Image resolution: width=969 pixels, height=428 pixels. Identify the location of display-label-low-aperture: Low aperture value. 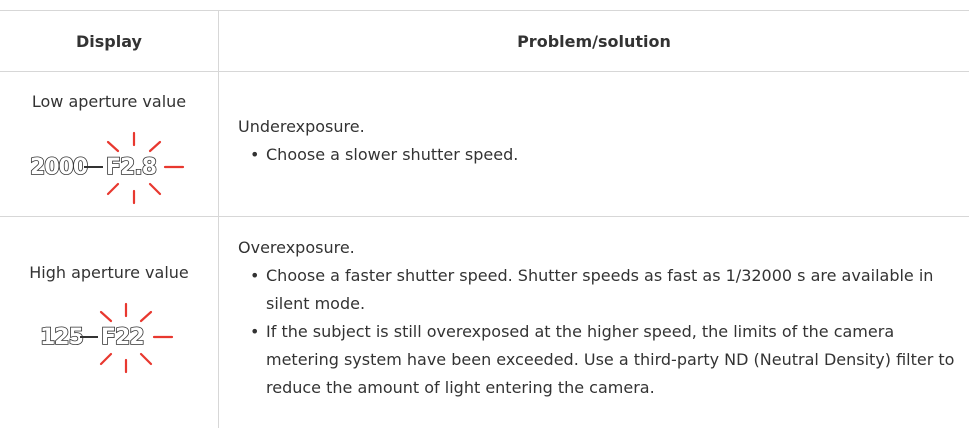
(109, 101).